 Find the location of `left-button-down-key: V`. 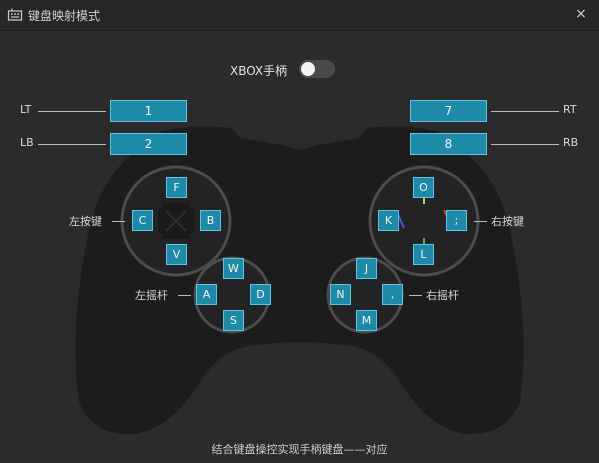

left-button-down-key: V is located at coordinates (176, 254).